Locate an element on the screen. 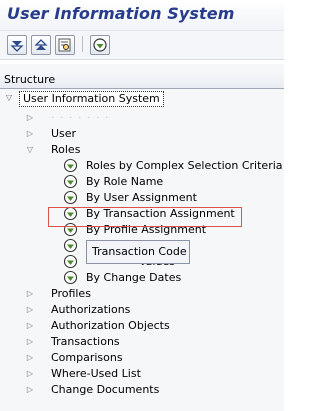 This screenshot has height=411, width=320. tree-folder-item: ▷ Authorization Objects is located at coordinates (142, 326).